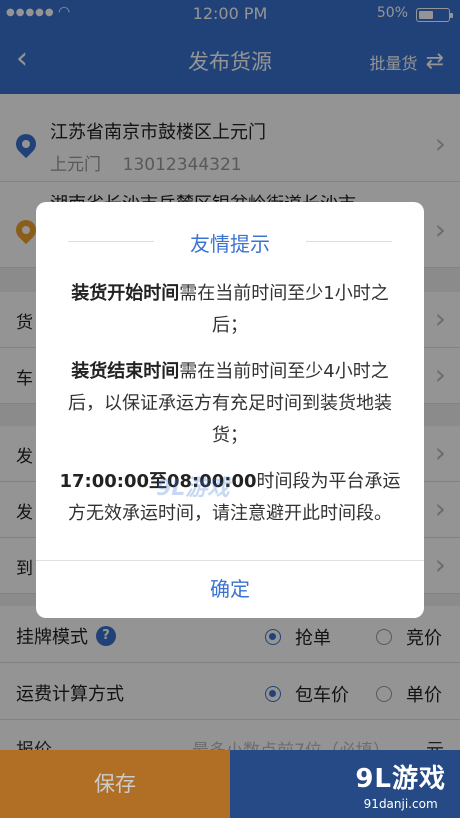  I want to click on bottom-bar: 保存 9L游戏 91danji.com, so click(230, 784).